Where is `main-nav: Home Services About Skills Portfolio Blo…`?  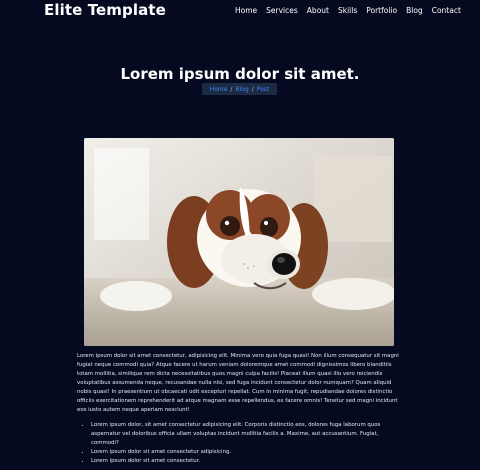
main-nav: Home Services About Skills Portfolio Blo… is located at coordinates (348, 10).